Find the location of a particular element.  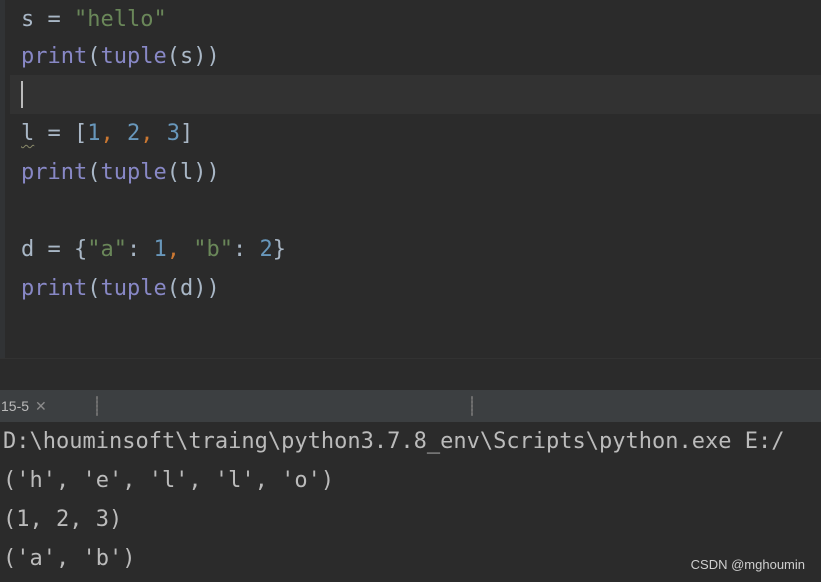

code-line-7: d = {"a": 1, "b": 2} is located at coordinates (153, 249).